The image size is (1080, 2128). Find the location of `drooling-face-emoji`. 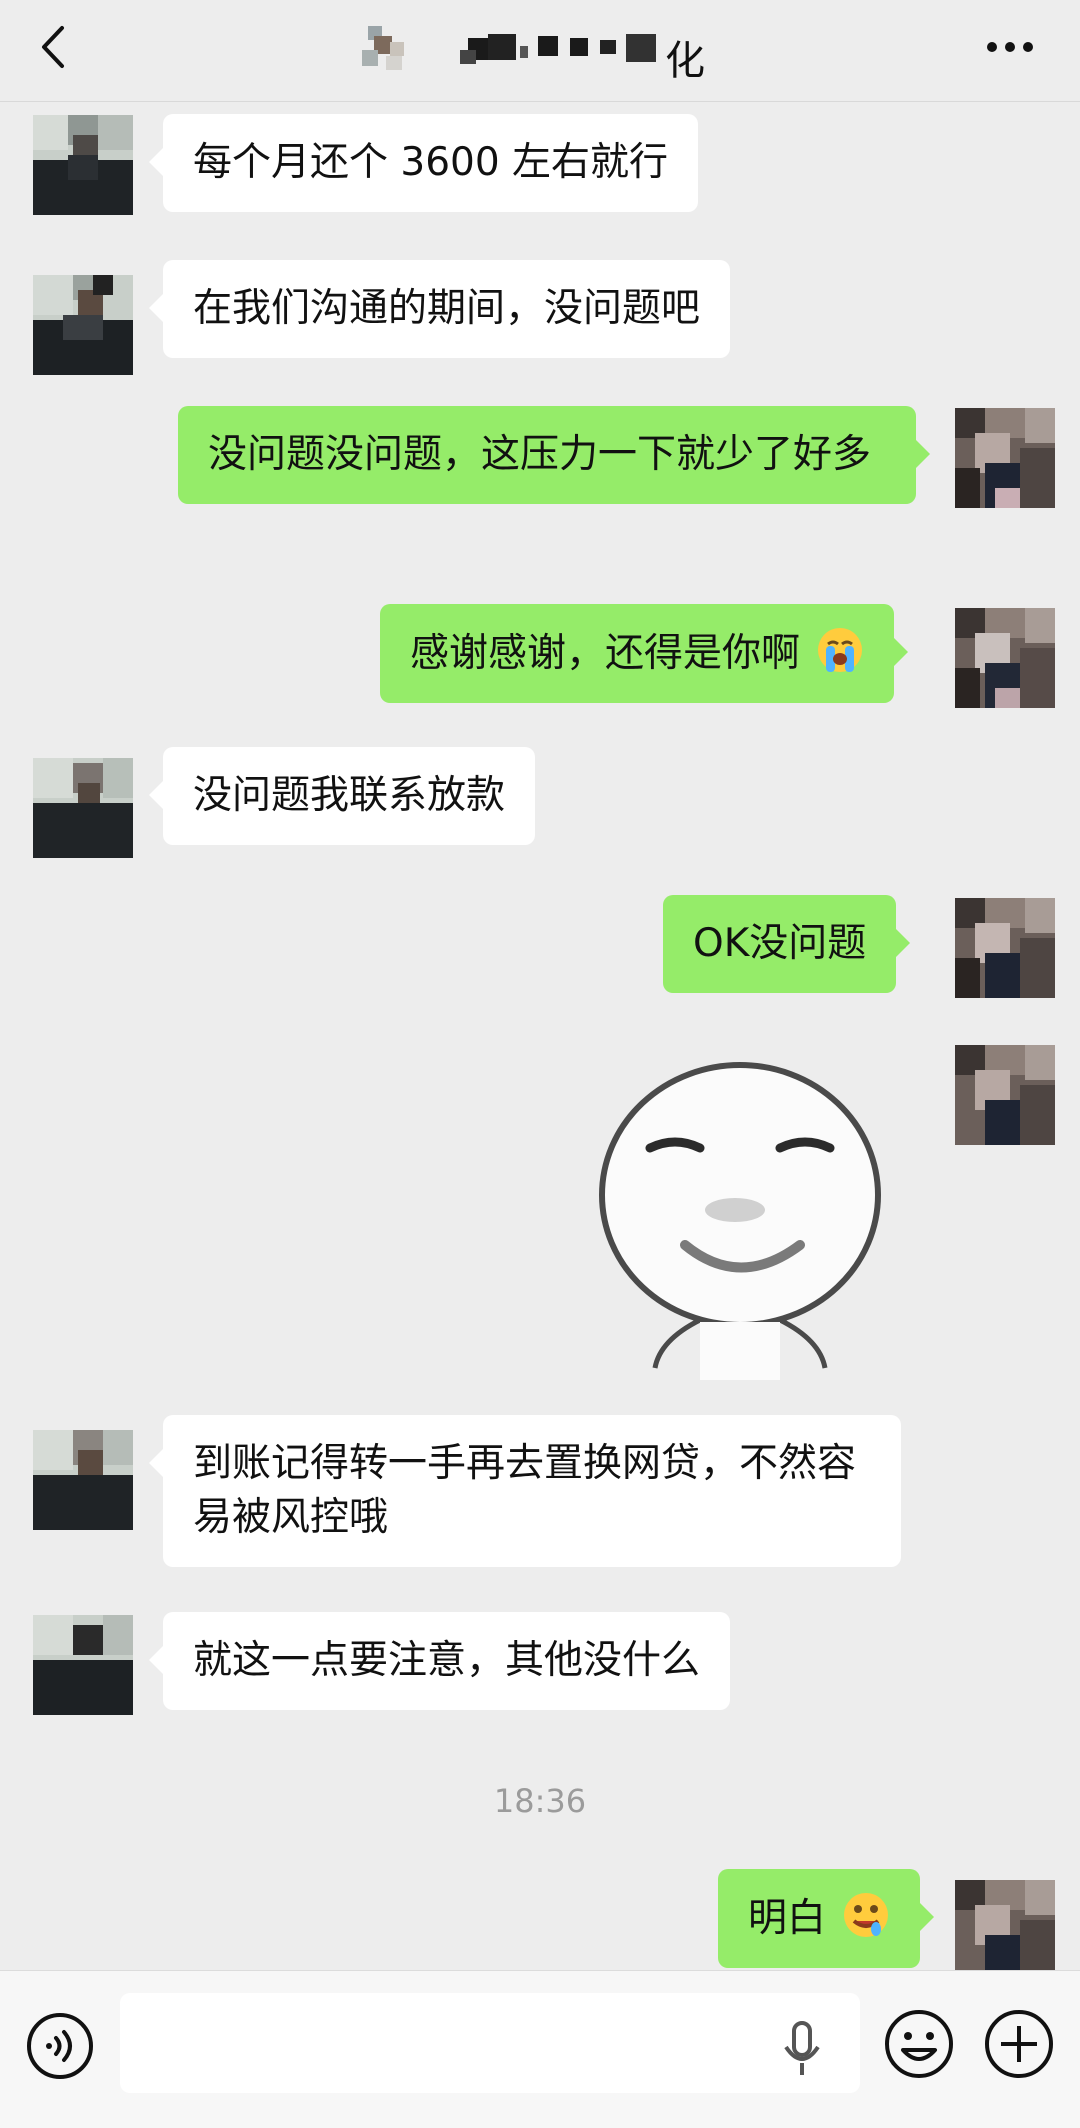

drooling-face-emoji is located at coordinates (866, 1915).